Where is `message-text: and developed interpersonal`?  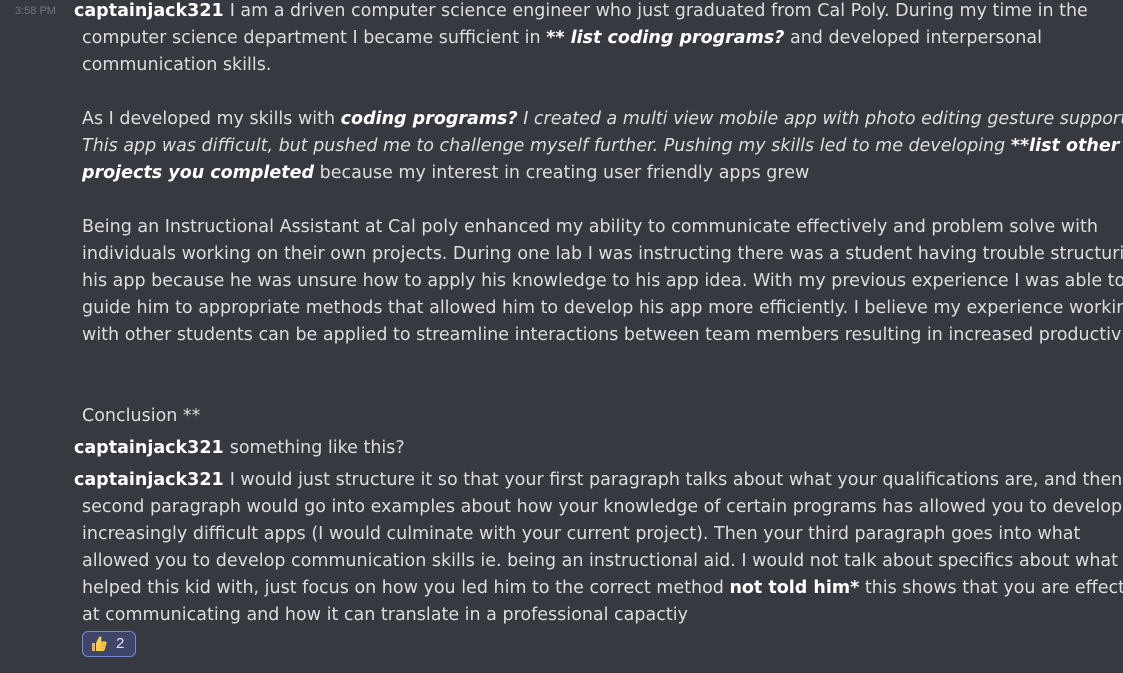 message-text: and developed interpersonal is located at coordinates (913, 38).